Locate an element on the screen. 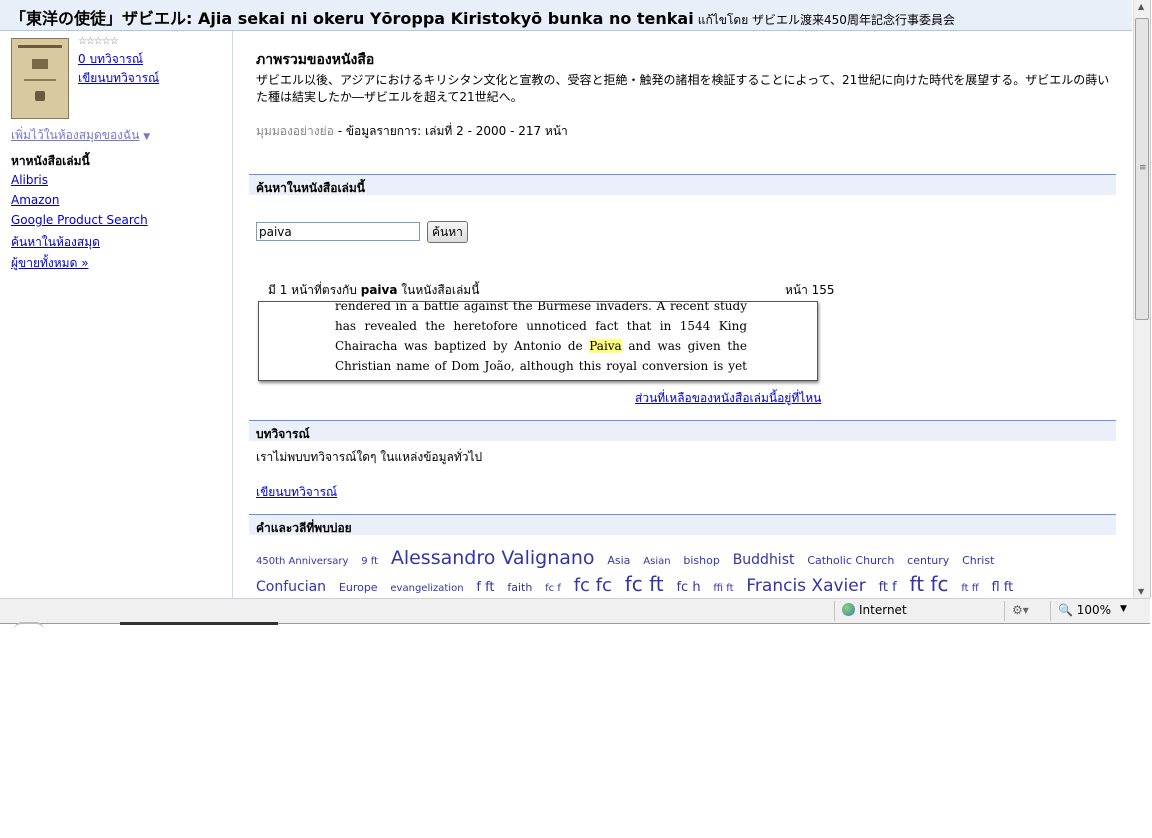  write-review-link: เขียนบทวิจารณ์ is located at coordinates (118, 78).